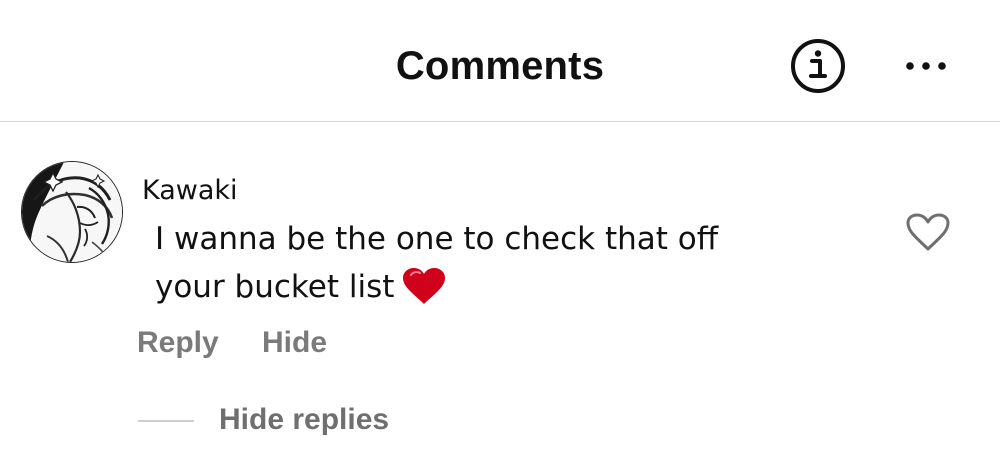  What do you see at coordinates (928, 233) in the screenshot?
I see `heart-outline-icon` at bounding box center [928, 233].